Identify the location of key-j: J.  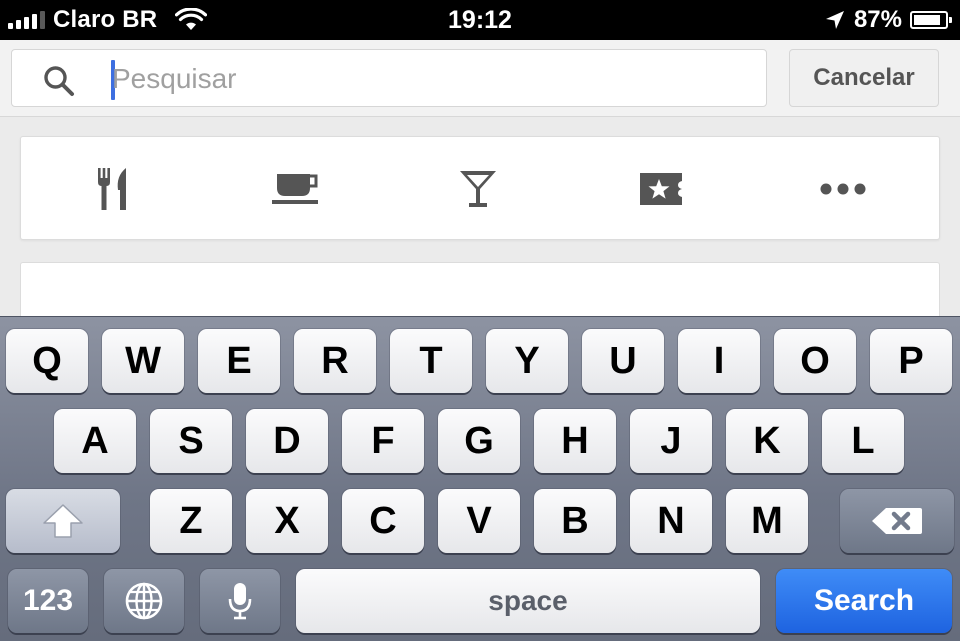
(671, 441).